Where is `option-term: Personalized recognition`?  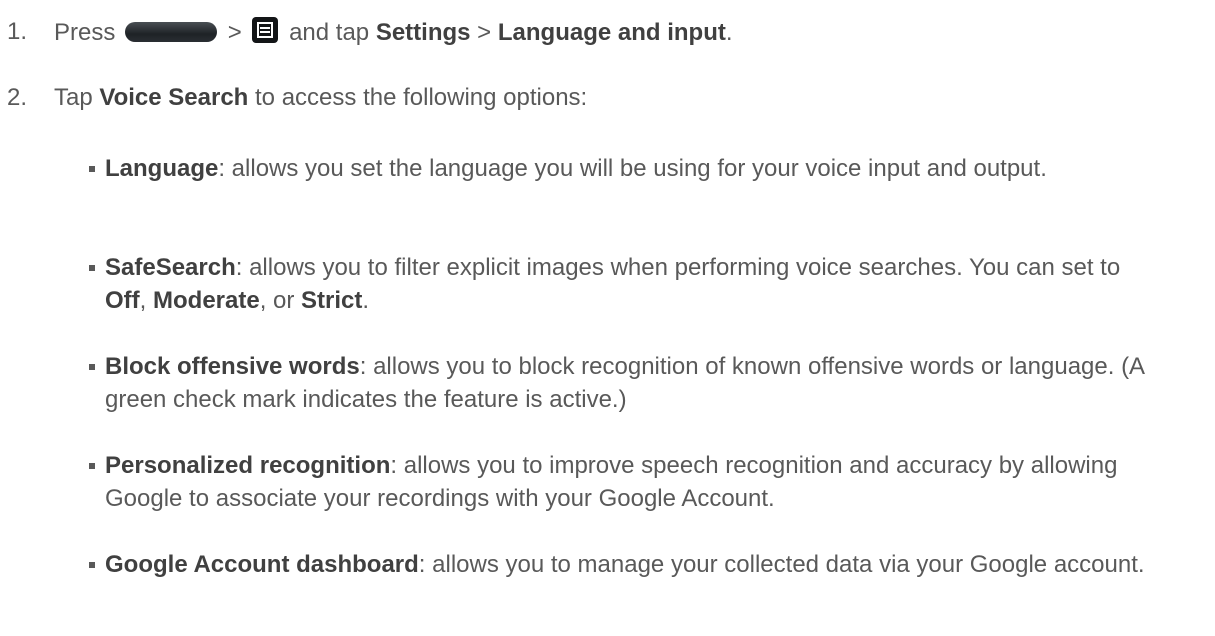
option-term: Personalized recognition is located at coordinates (248, 465).